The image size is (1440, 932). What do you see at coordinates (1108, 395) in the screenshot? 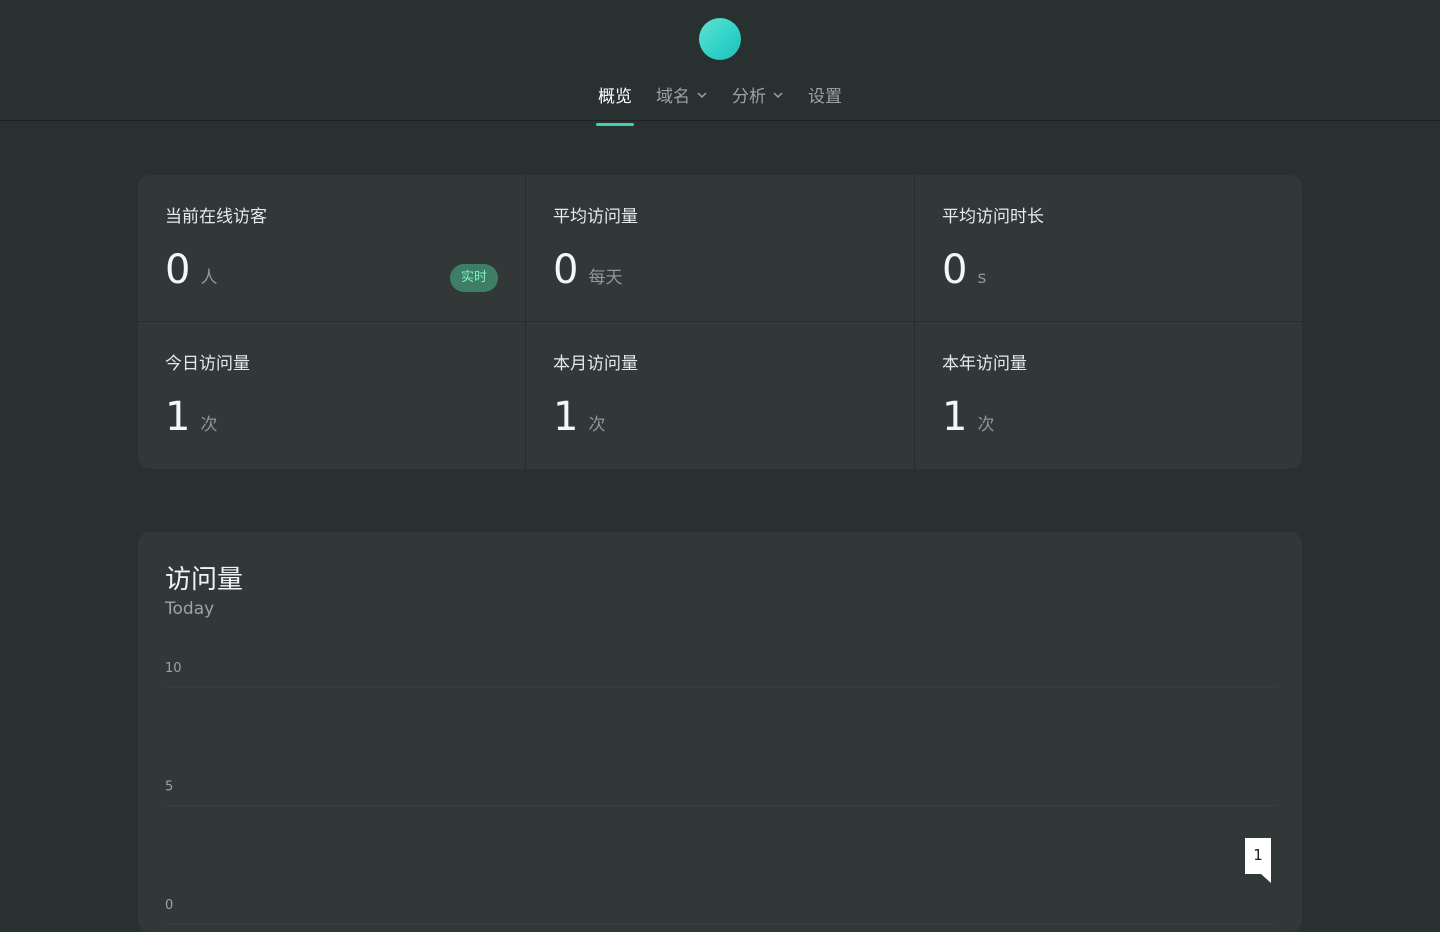
I see `stat-year-visits: 本年访问量 1 次` at bounding box center [1108, 395].